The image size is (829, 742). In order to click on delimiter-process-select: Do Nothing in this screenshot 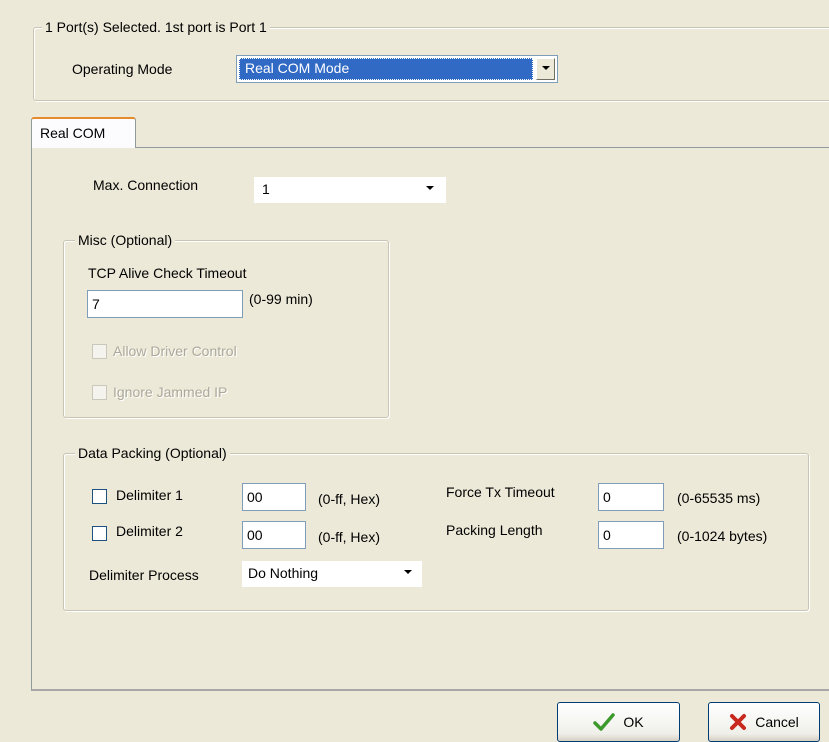, I will do `click(332, 574)`.